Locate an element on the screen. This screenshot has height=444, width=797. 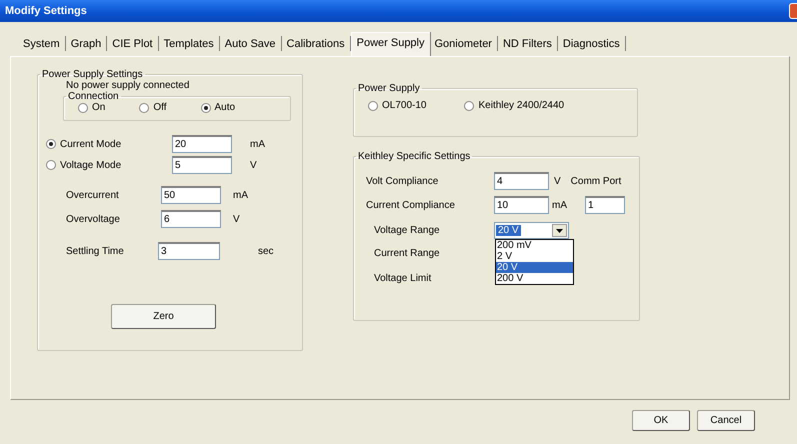
field-label: Overcurrent is located at coordinates (93, 195).